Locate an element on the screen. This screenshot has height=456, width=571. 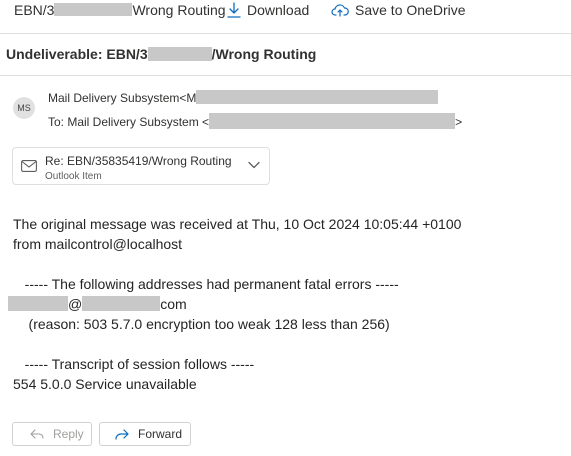
download-button: Download is located at coordinates (268, 10).